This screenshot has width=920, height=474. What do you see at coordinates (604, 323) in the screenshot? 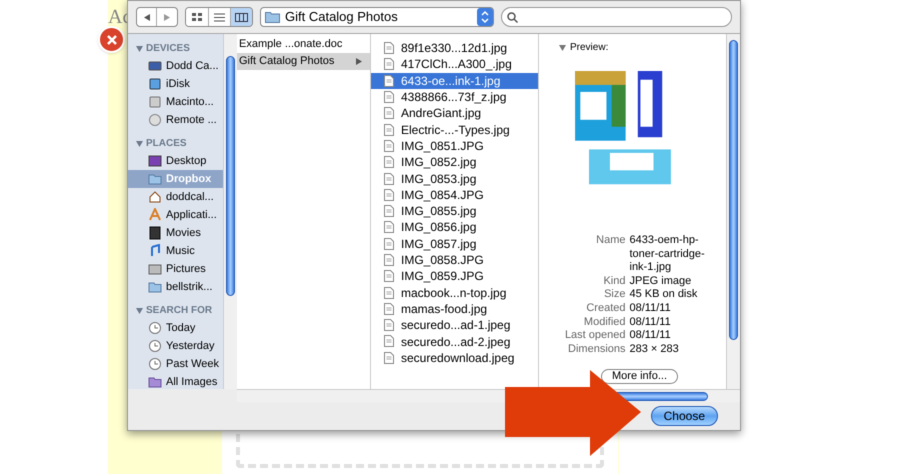
I see `info-label: Modified` at bounding box center [604, 323].